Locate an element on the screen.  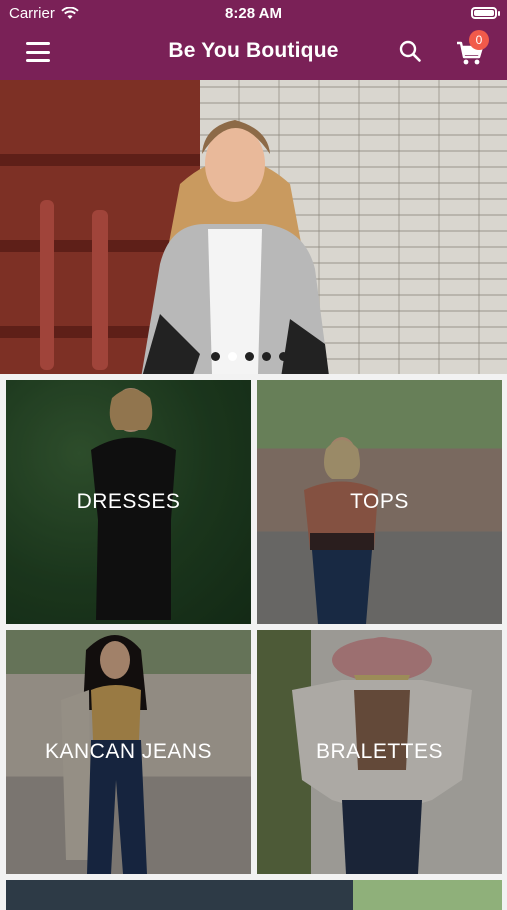
category-tile-partial is located at coordinates (254, 895).